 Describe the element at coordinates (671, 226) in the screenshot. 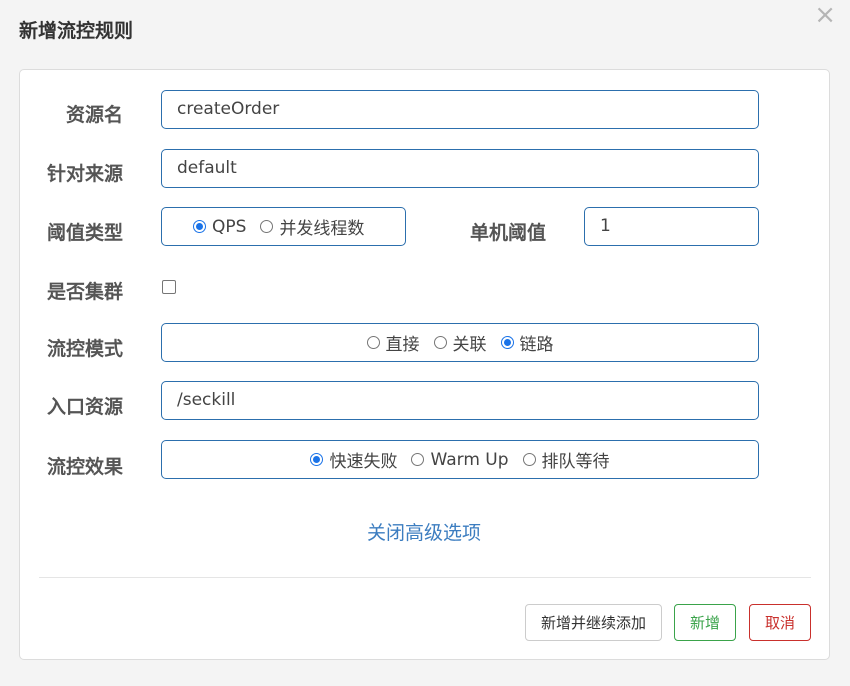

I see `single-threshold-input: 1` at that location.